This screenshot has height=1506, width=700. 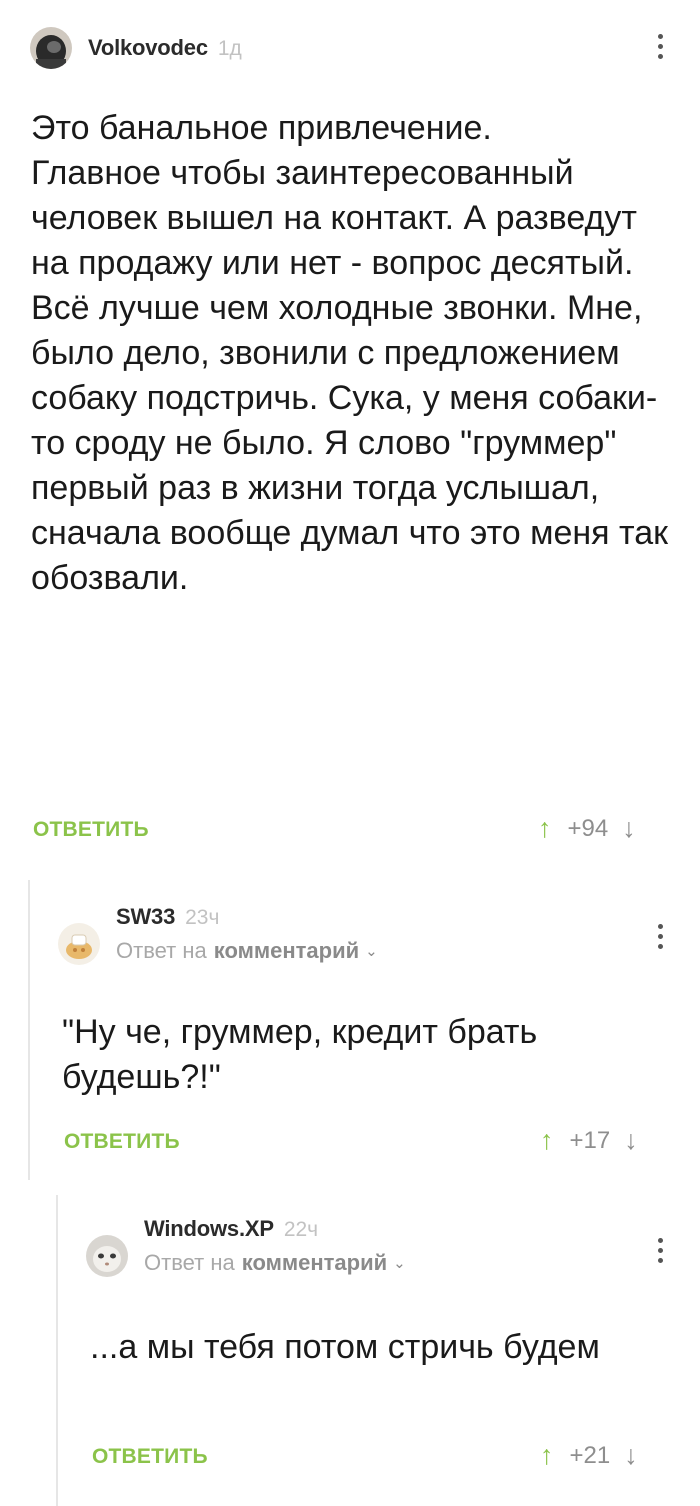 I want to click on timestamp: 1д, so click(x=229, y=48).